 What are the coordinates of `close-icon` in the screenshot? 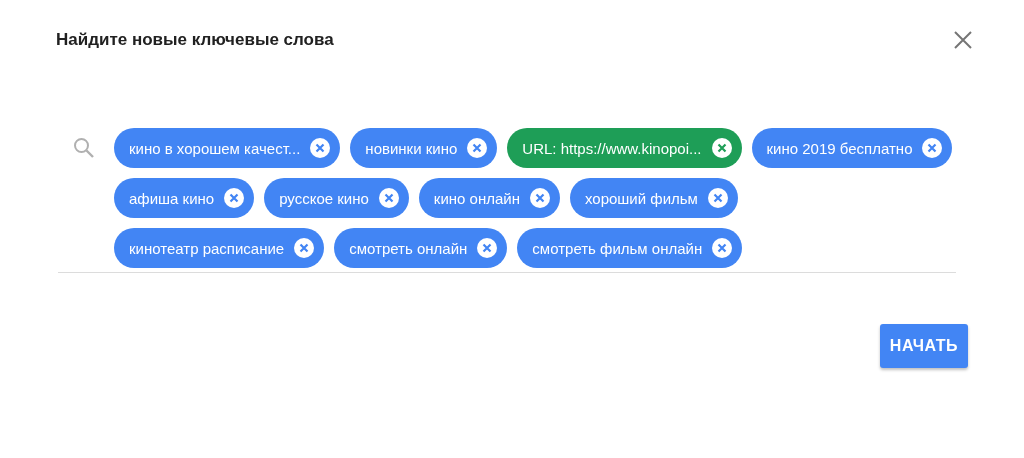 It's located at (963, 40).